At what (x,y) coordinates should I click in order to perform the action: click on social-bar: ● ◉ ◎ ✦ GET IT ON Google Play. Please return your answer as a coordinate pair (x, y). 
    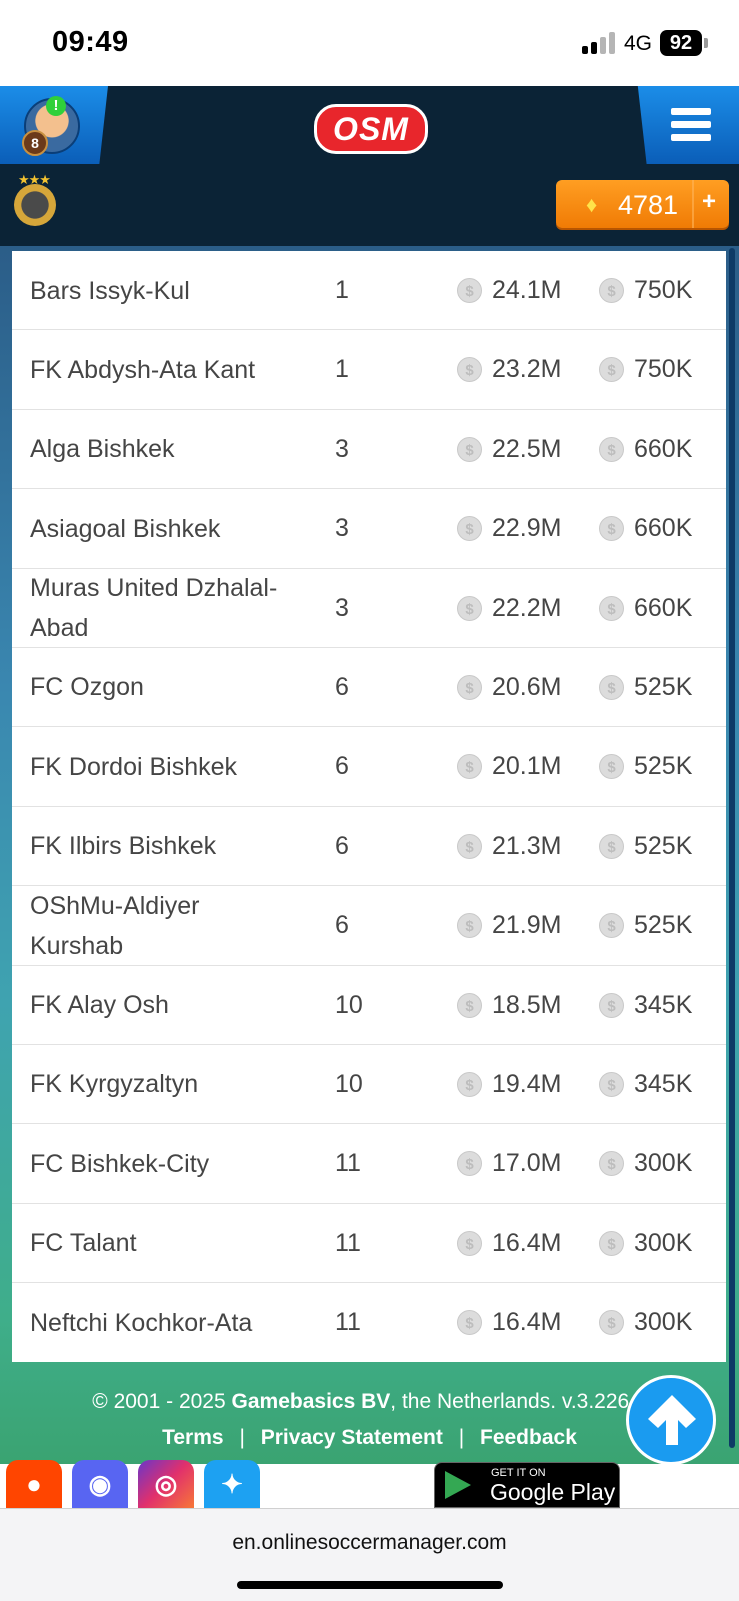
    Looking at the image, I should click on (369, 1484).